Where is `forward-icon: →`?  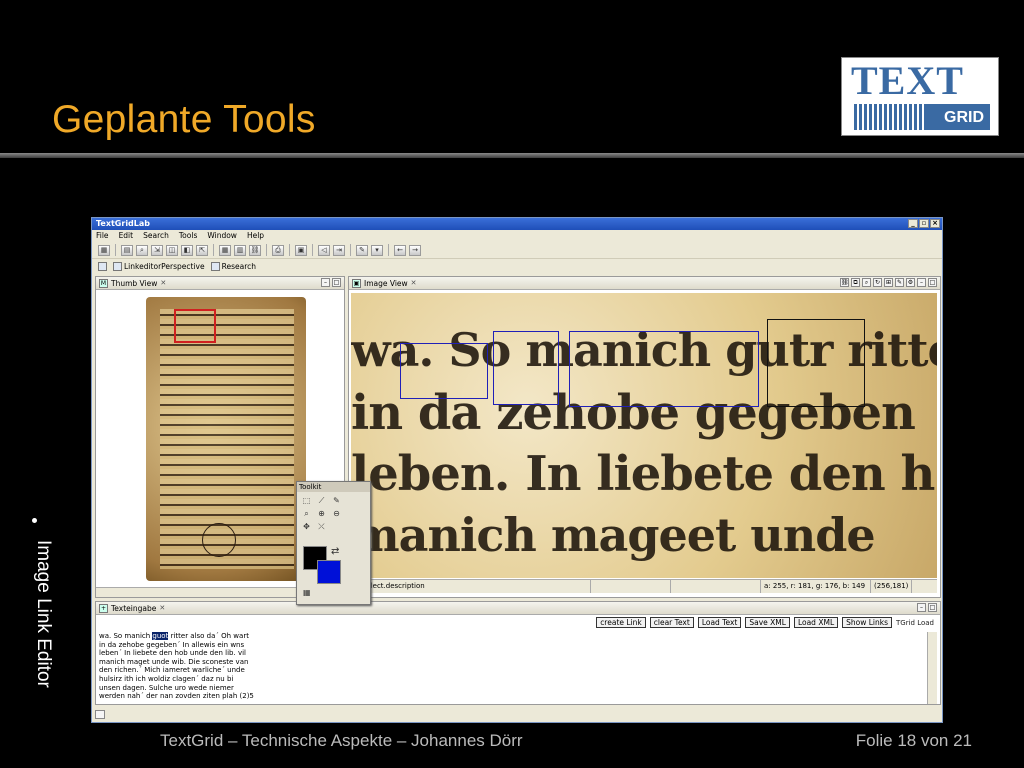
forward-icon: → is located at coordinates (415, 250).